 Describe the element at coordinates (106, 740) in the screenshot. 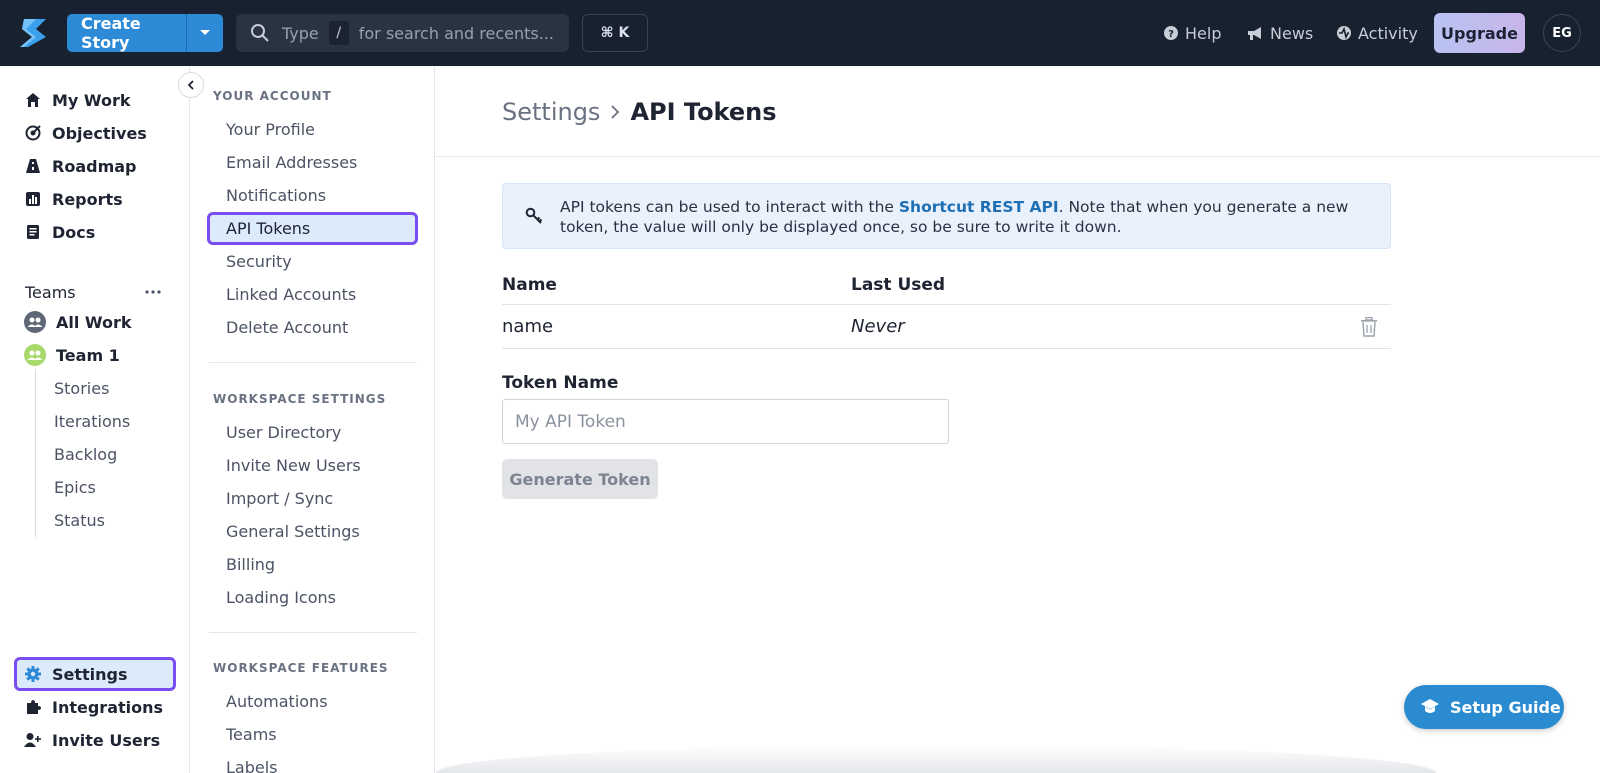

I see `sidebar-item-label: Invite Users` at that location.